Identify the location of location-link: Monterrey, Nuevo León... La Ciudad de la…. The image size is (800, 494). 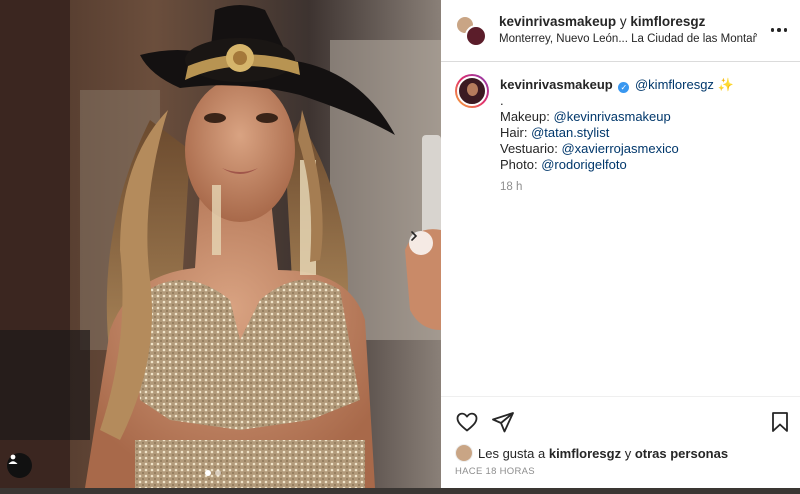
(628, 39).